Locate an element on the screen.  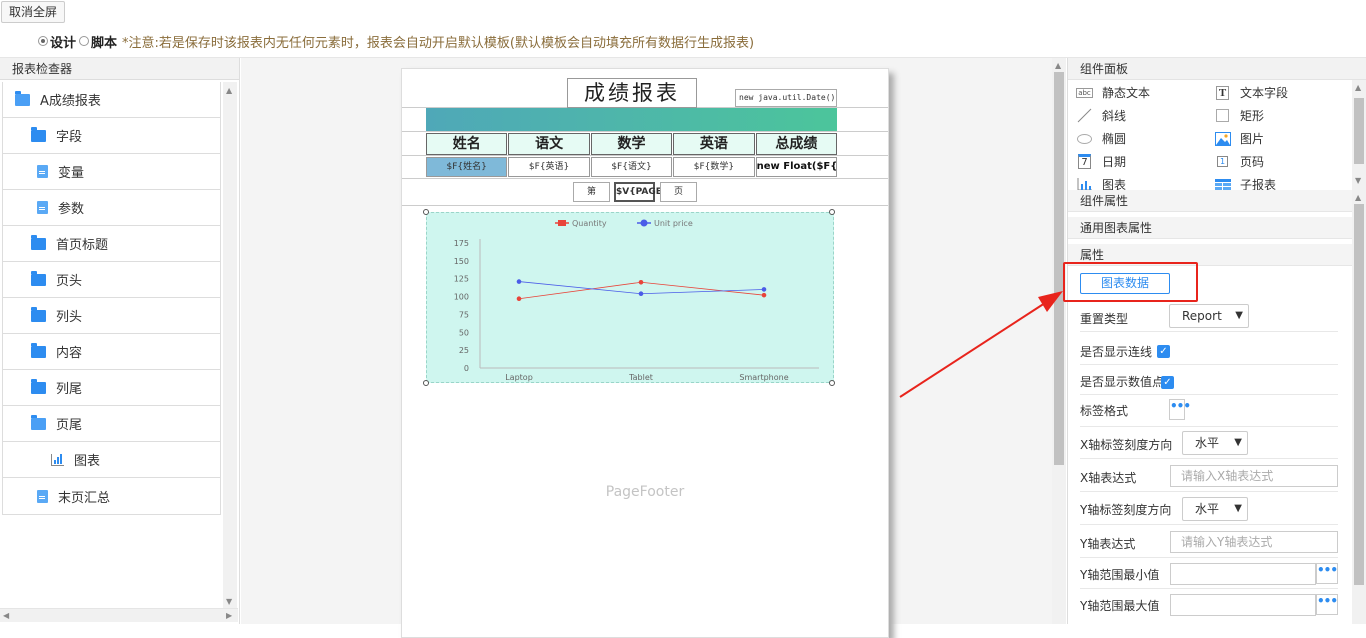
detail-field-cell: $F{英语} is located at coordinates (549, 167).